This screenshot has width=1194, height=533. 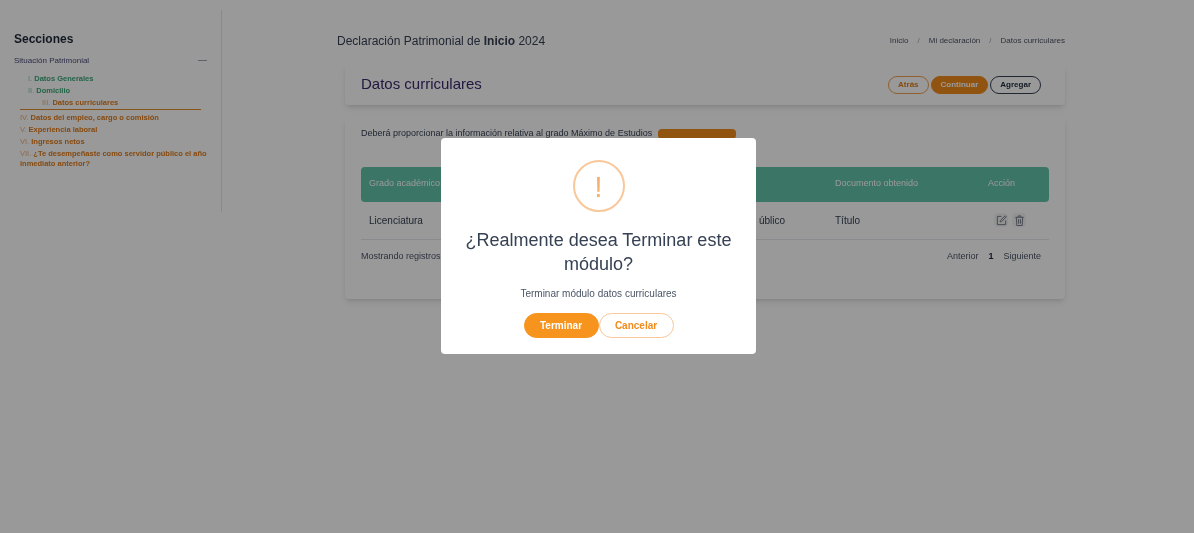 I want to click on dialog-button: Terminar, so click(x=561, y=325).